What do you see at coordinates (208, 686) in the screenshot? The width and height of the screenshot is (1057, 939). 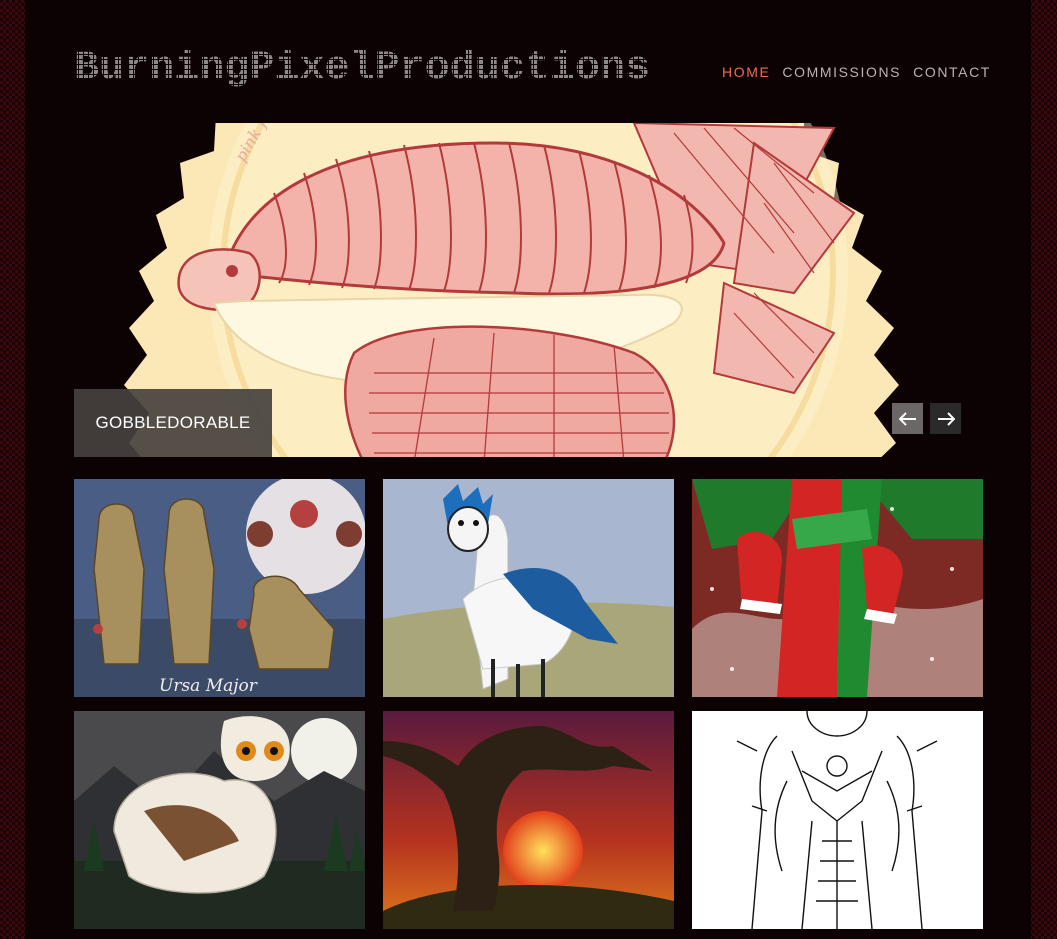 I see `ursa-major-signature: Ursa Major` at bounding box center [208, 686].